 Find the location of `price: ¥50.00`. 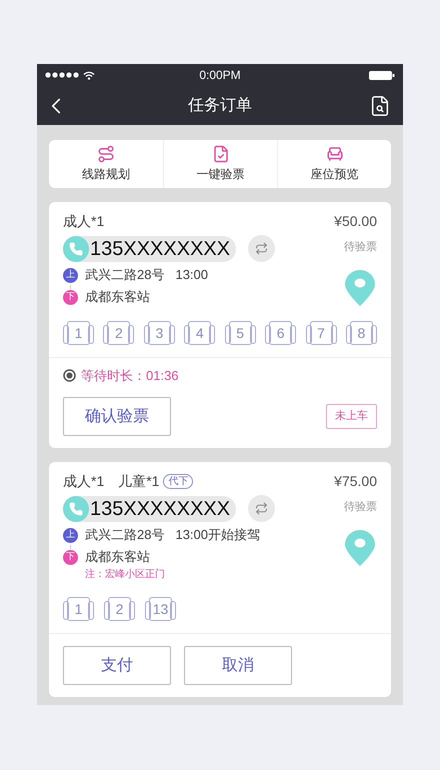

price: ¥50.00 is located at coordinates (355, 221).